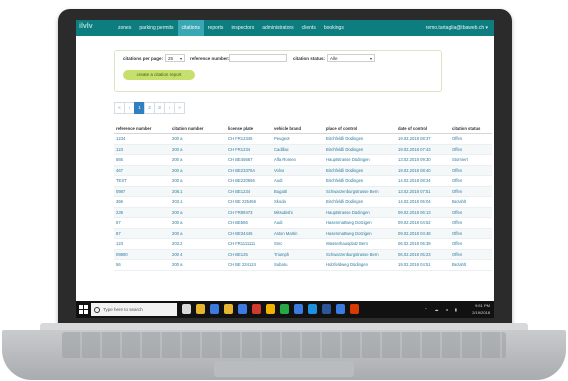 This screenshot has width=568, height=381. What do you see at coordinates (123, 309) in the screenshot?
I see `taskbar-search-placeholder: Type here to search` at bounding box center [123, 309].